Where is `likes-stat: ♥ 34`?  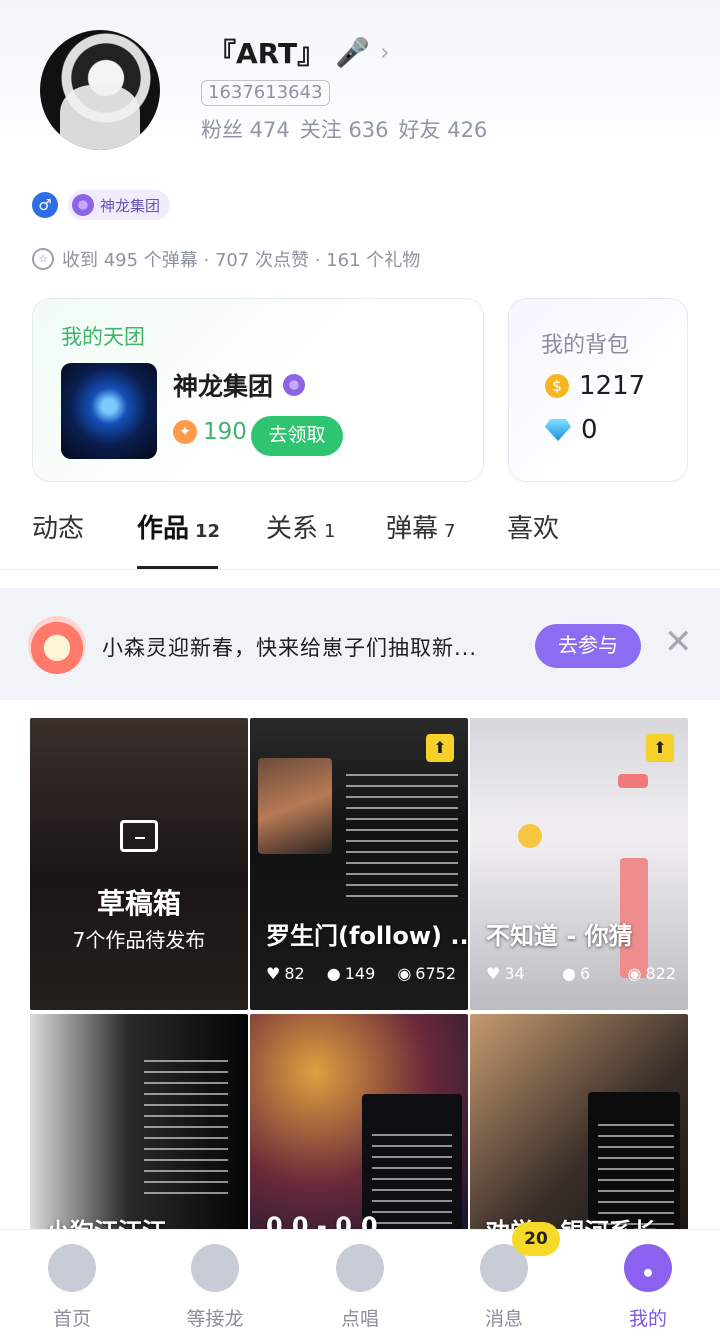 likes-stat: ♥ 34 is located at coordinates (505, 973).